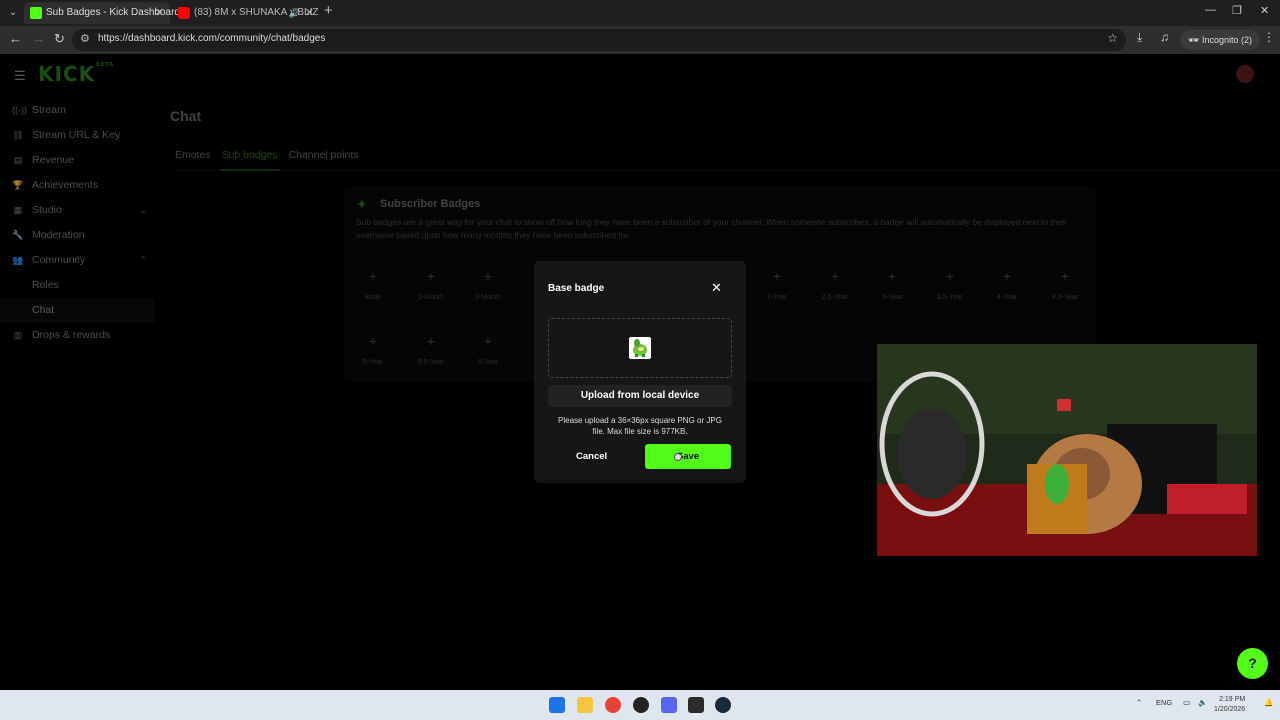 This screenshot has width=1280, height=720. I want to click on browser-menu-icon: ⋮, so click(1269, 37).